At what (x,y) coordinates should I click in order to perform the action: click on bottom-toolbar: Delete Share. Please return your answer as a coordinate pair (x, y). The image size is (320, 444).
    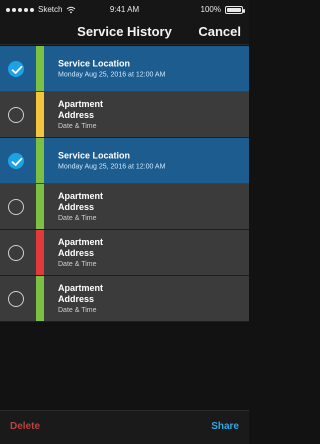
    Looking at the image, I should click on (124, 427).